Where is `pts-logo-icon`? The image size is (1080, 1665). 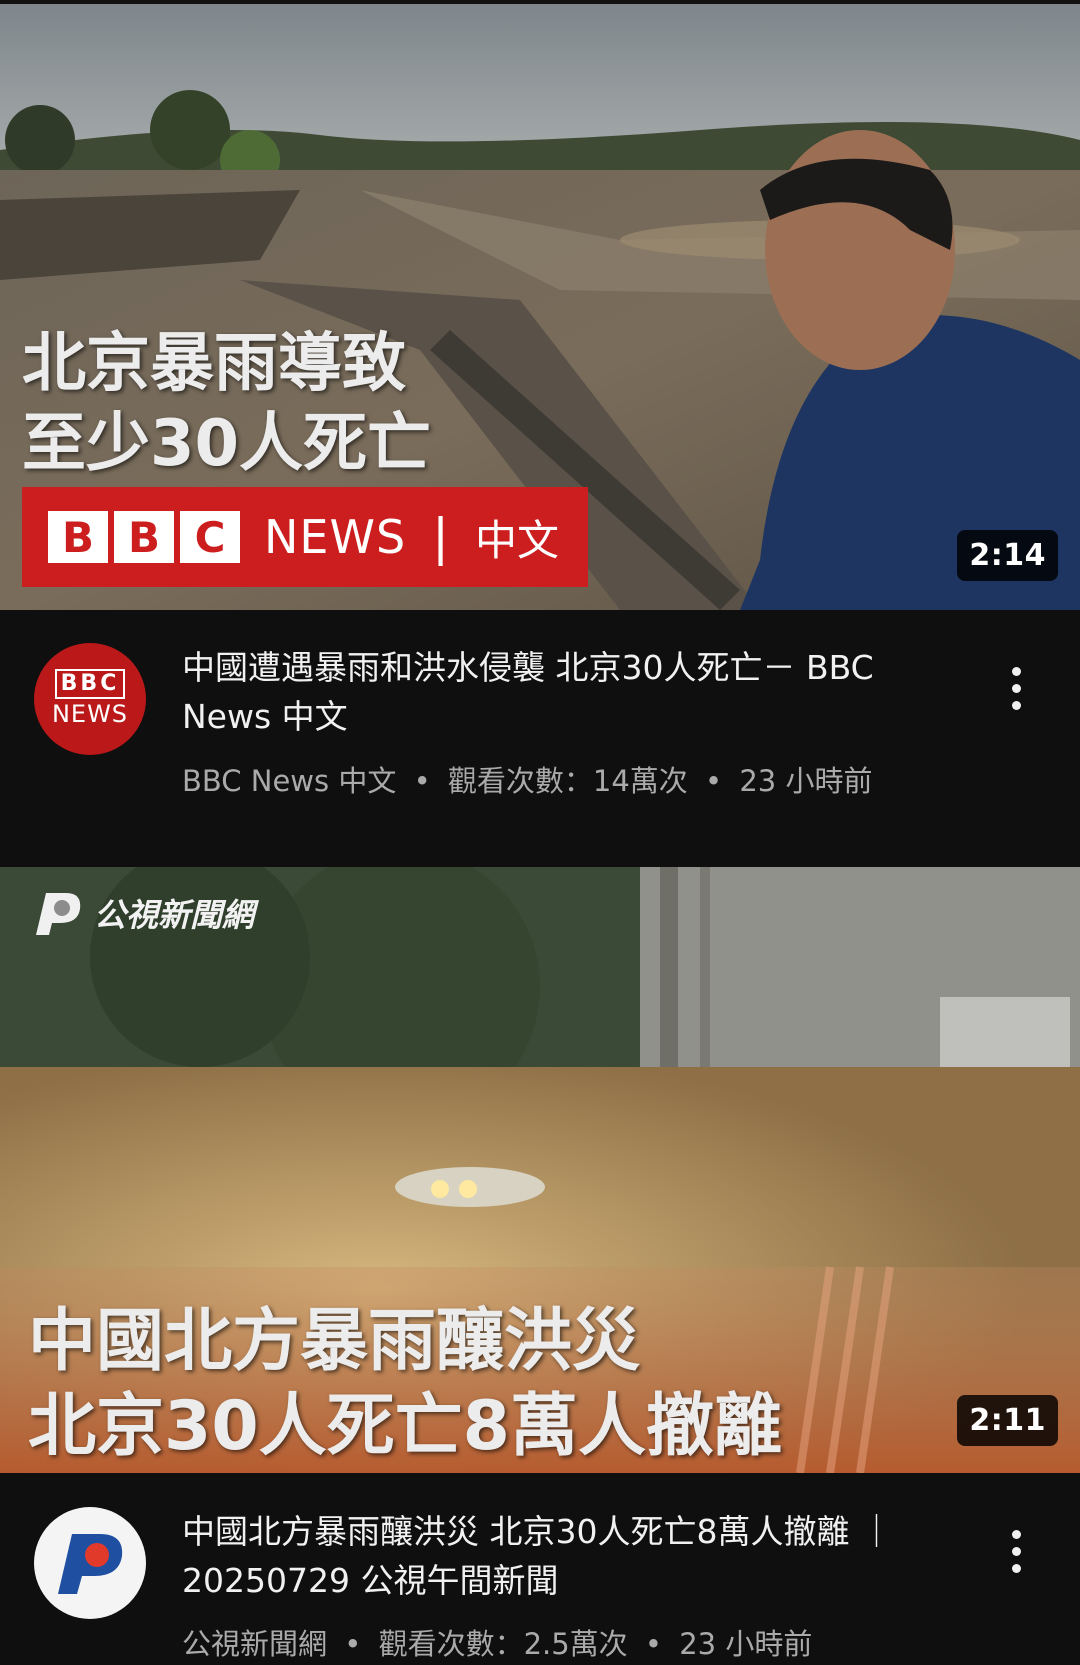 pts-logo-icon is located at coordinates (58, 914).